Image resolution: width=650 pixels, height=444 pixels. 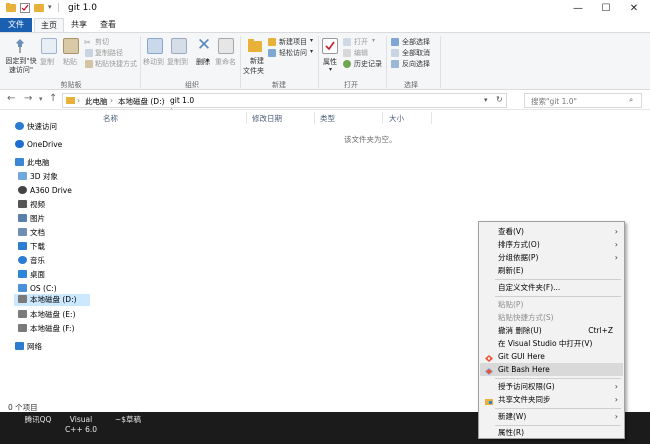 What do you see at coordinates (31, 275) in the screenshot?
I see `nav-desktop: 桌面` at bounding box center [31, 275].